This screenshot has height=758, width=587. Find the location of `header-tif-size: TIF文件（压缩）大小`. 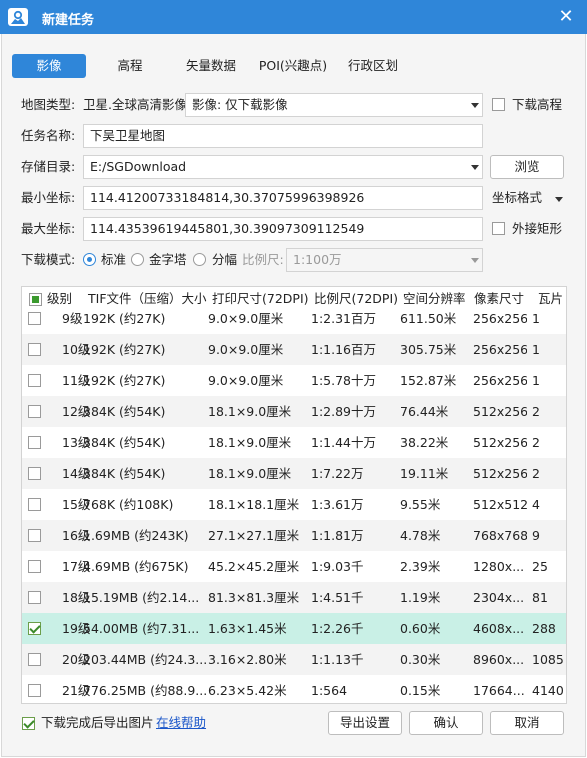

header-tif-size: TIF文件（压缩）大小 is located at coordinates (147, 299).